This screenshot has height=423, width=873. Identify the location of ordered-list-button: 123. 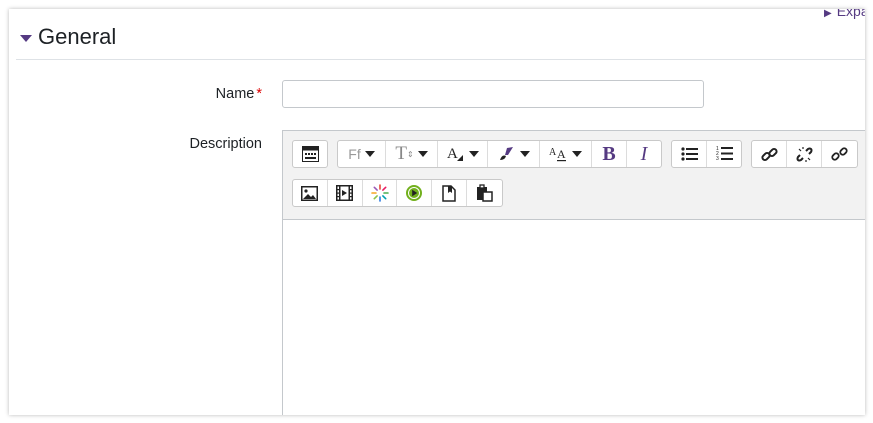
(724, 154).